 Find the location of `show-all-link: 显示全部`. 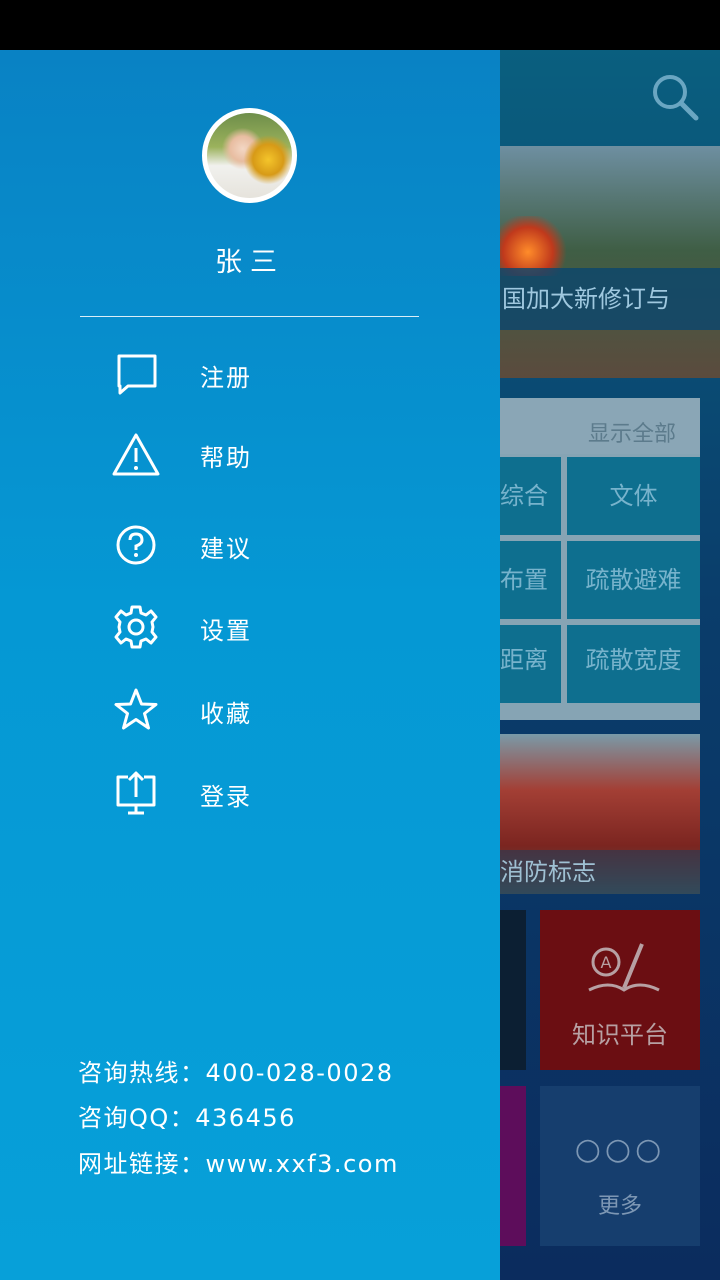

show-all-link: 显示全部 is located at coordinates (632, 432).